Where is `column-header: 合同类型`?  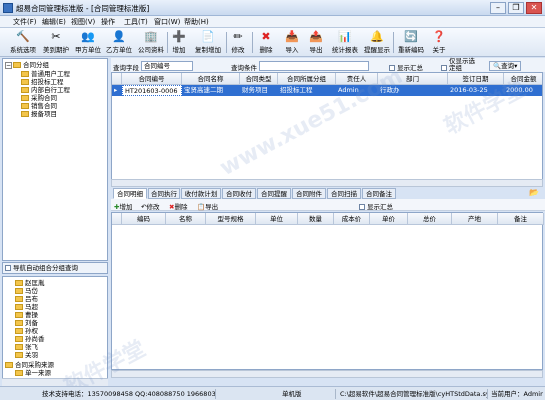
column-header: 合同类型 is located at coordinates (259, 79).